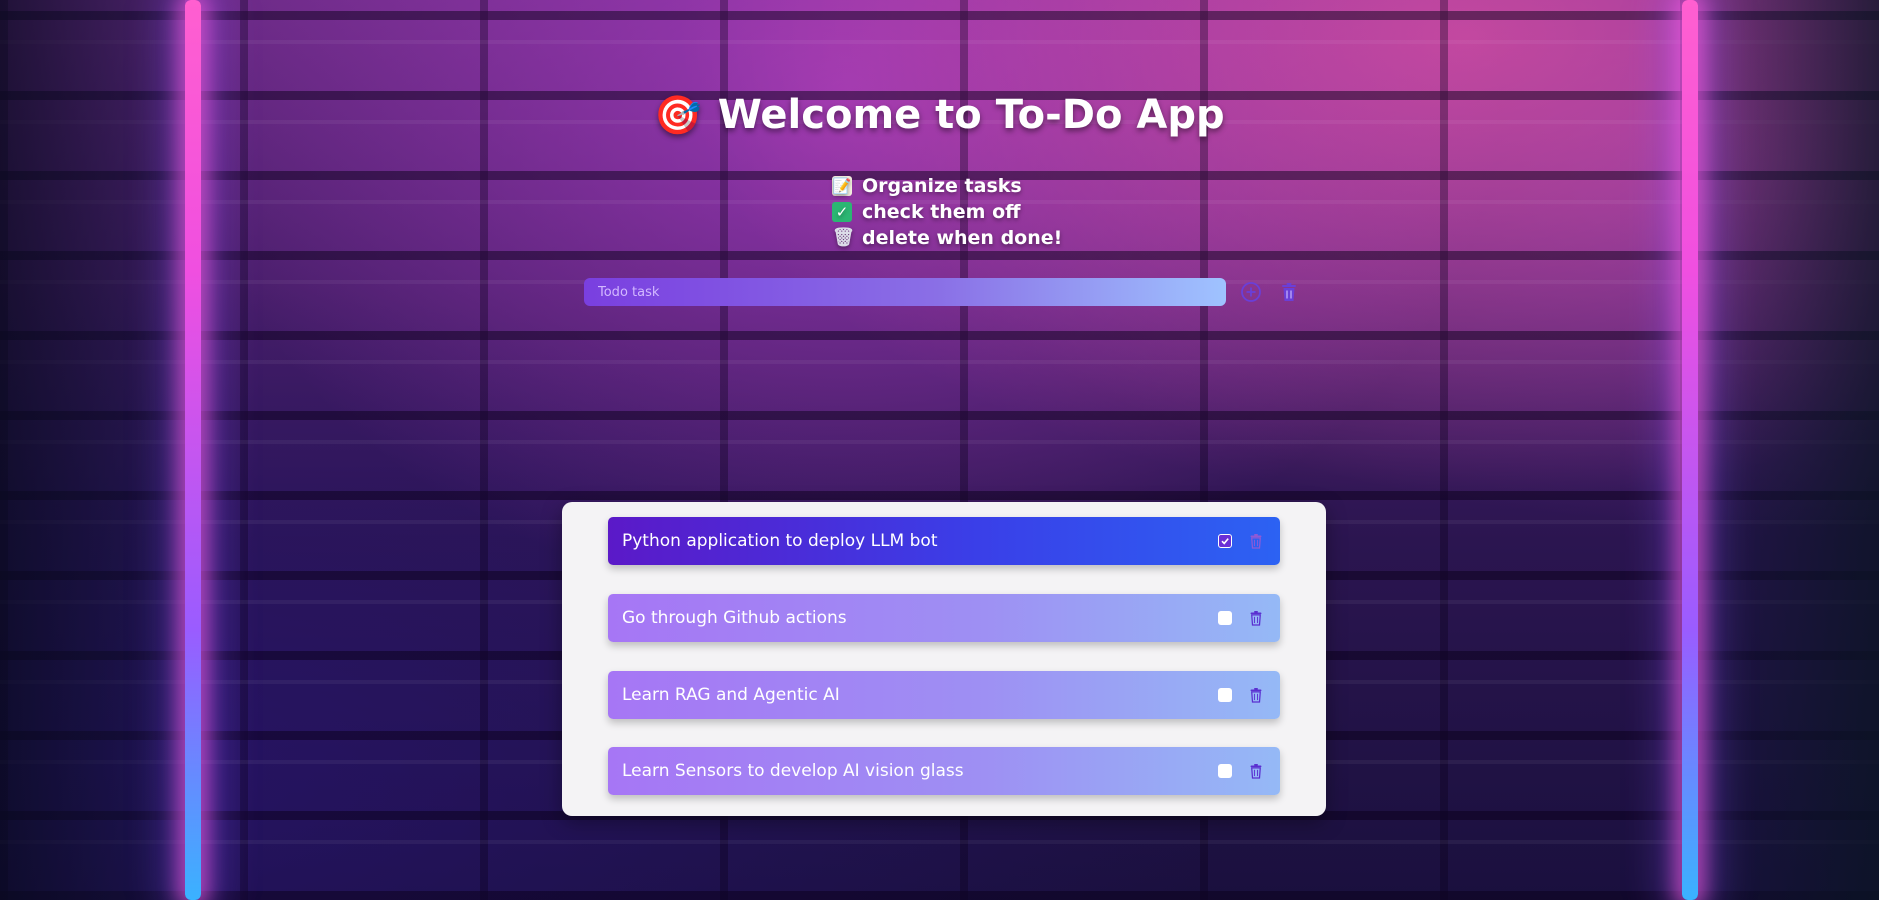 The width and height of the screenshot is (1879, 900). What do you see at coordinates (678, 115) in the screenshot?
I see `target-icon: 🎯` at bounding box center [678, 115].